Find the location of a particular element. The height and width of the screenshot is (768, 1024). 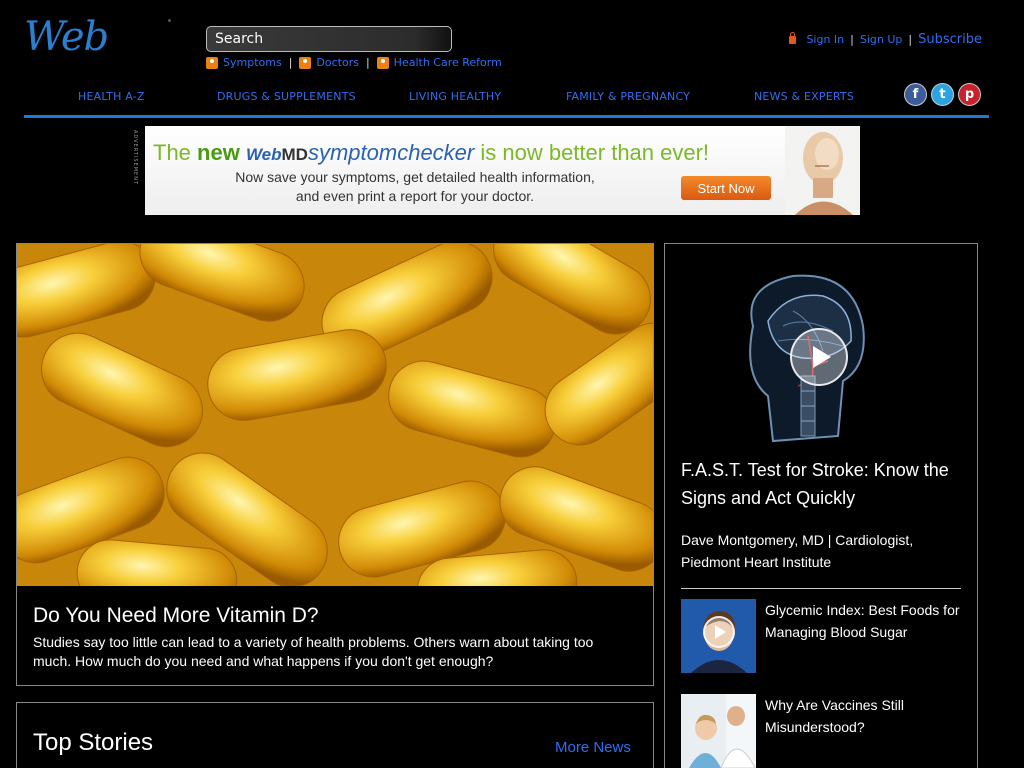

site-logo: Web is located at coordinates (66, 37).